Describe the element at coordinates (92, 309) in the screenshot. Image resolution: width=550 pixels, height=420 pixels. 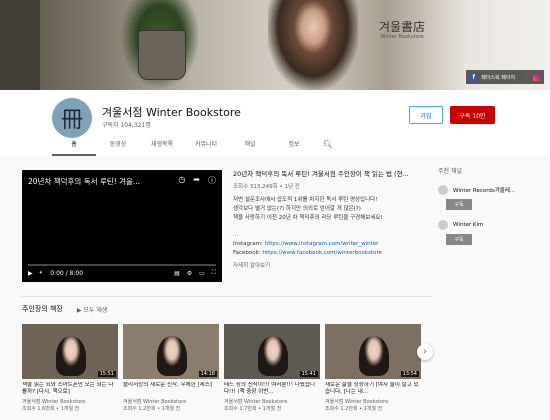
I see `play-all-button: ▶ 모두 재생` at that location.